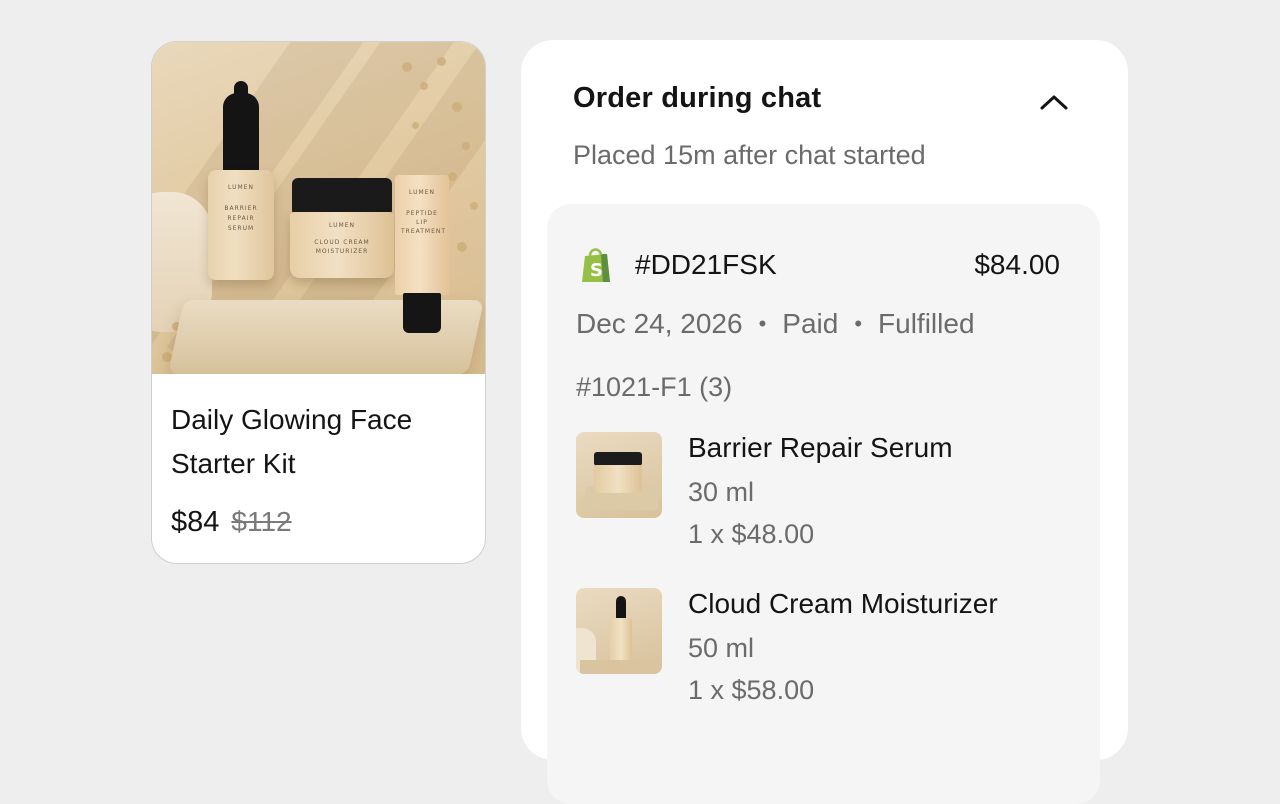 This screenshot has height=804, width=1280. What do you see at coordinates (261, 521) in the screenshot?
I see `product-original-price: $112` at bounding box center [261, 521].